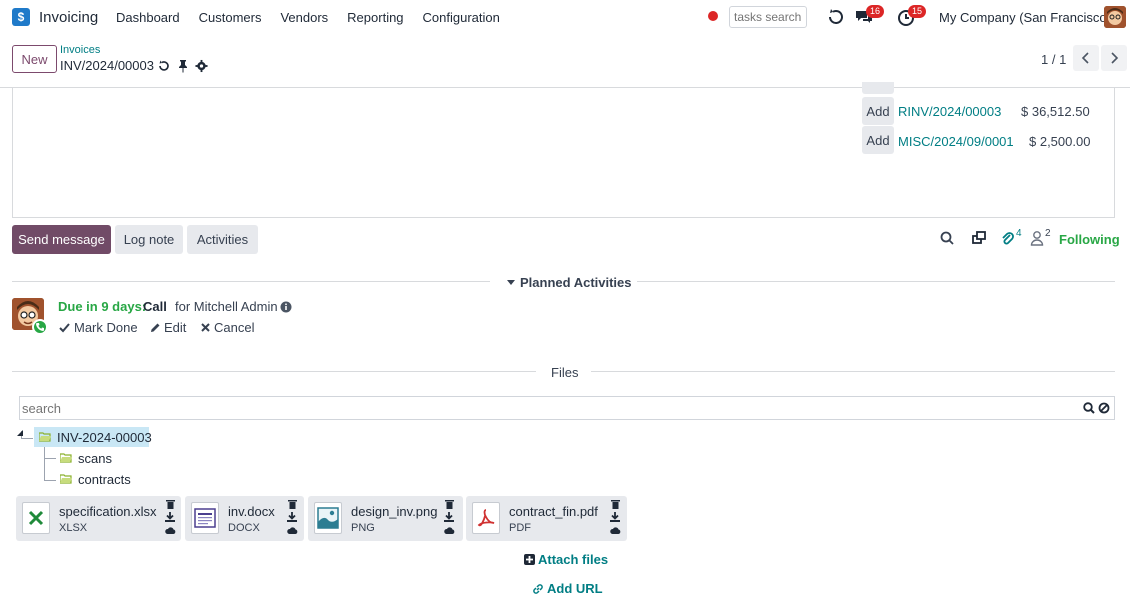  I want to click on cancel-label: Cancel, so click(234, 327).